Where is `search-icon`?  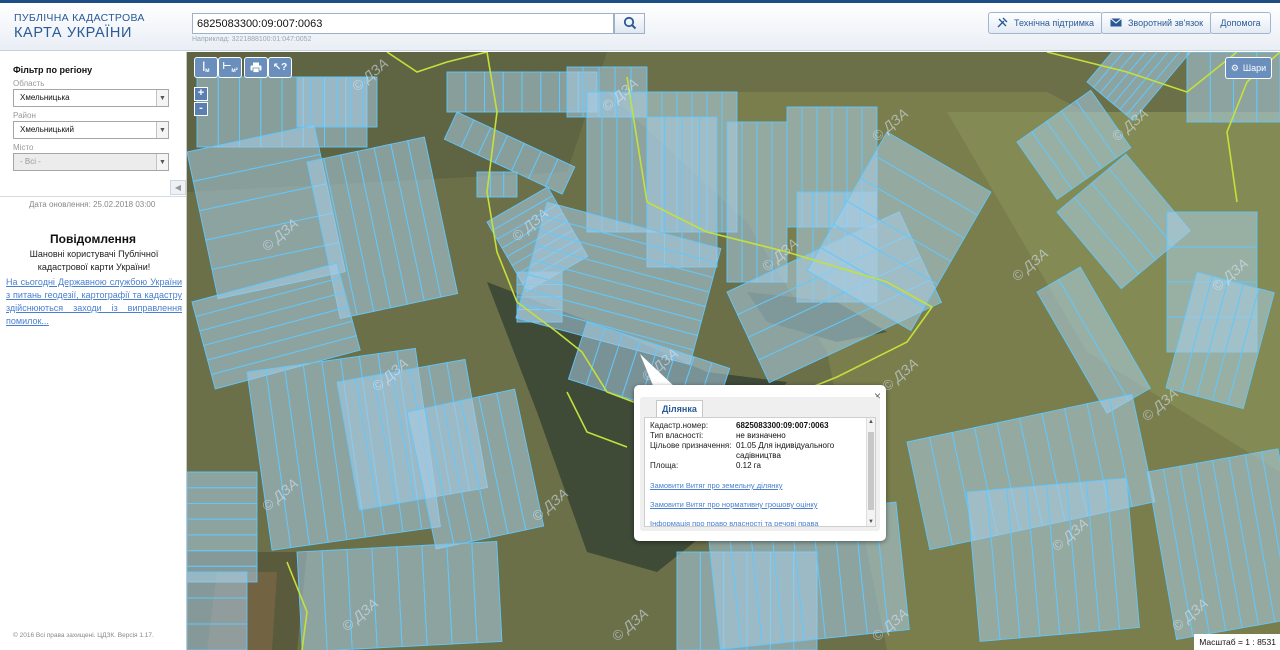
search-icon is located at coordinates (630, 23).